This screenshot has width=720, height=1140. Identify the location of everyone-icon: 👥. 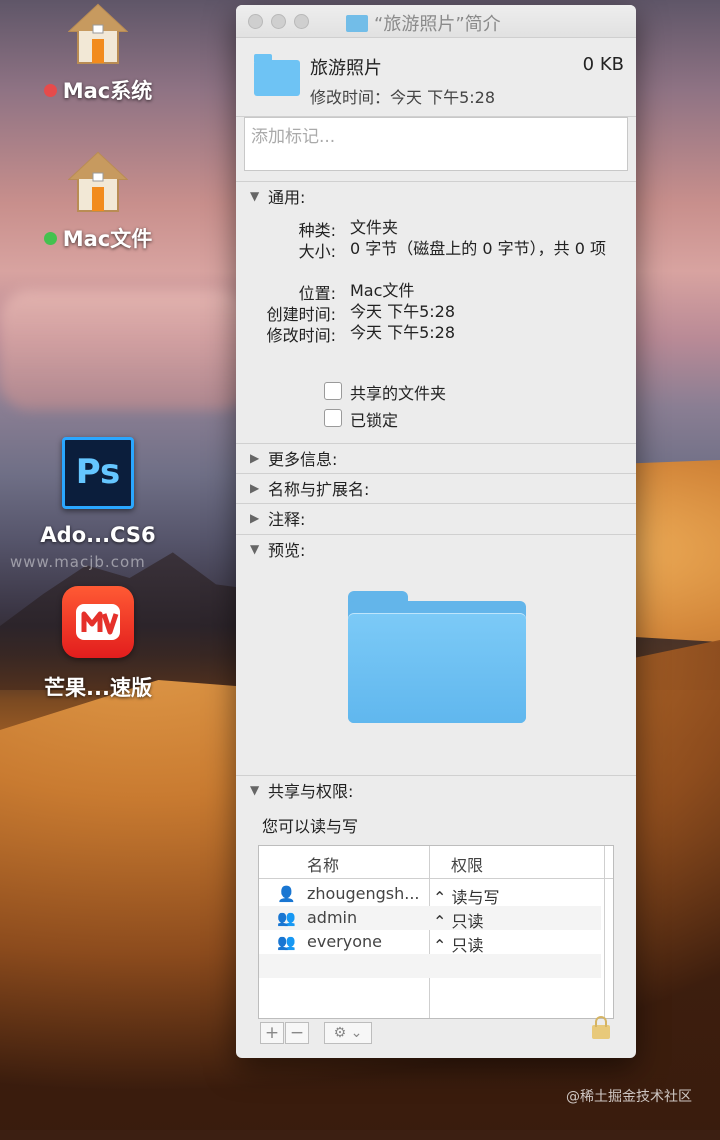
(286, 942).